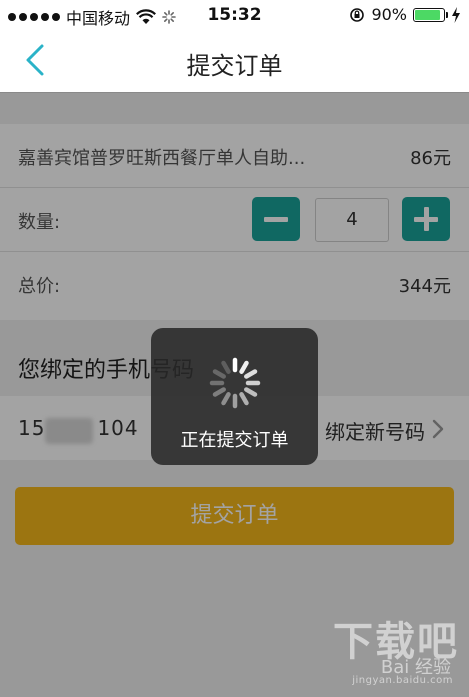  I want to click on page-title: 提交订单, so click(234, 66).